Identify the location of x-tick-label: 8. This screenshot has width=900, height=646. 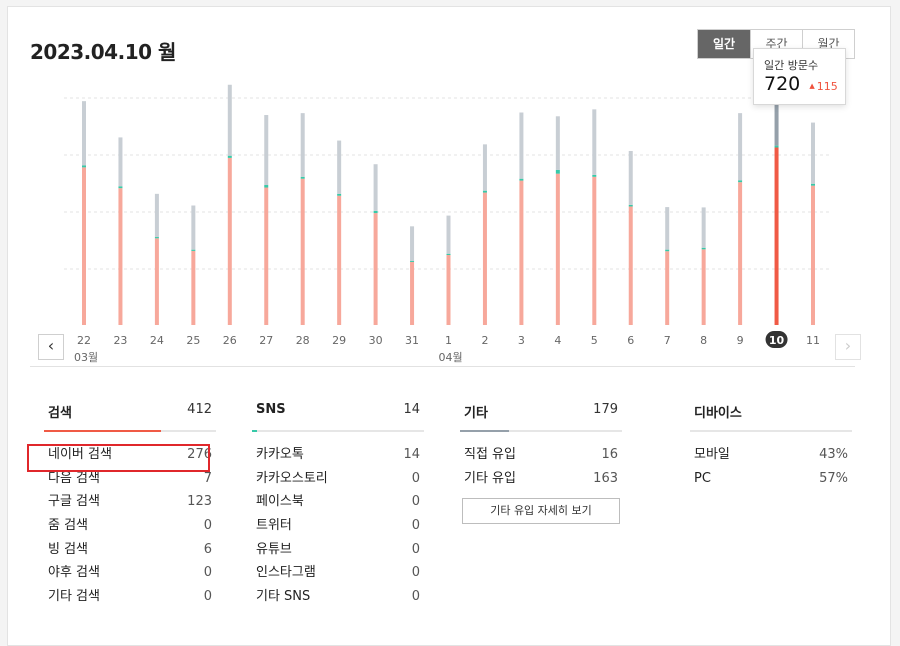
(703, 340).